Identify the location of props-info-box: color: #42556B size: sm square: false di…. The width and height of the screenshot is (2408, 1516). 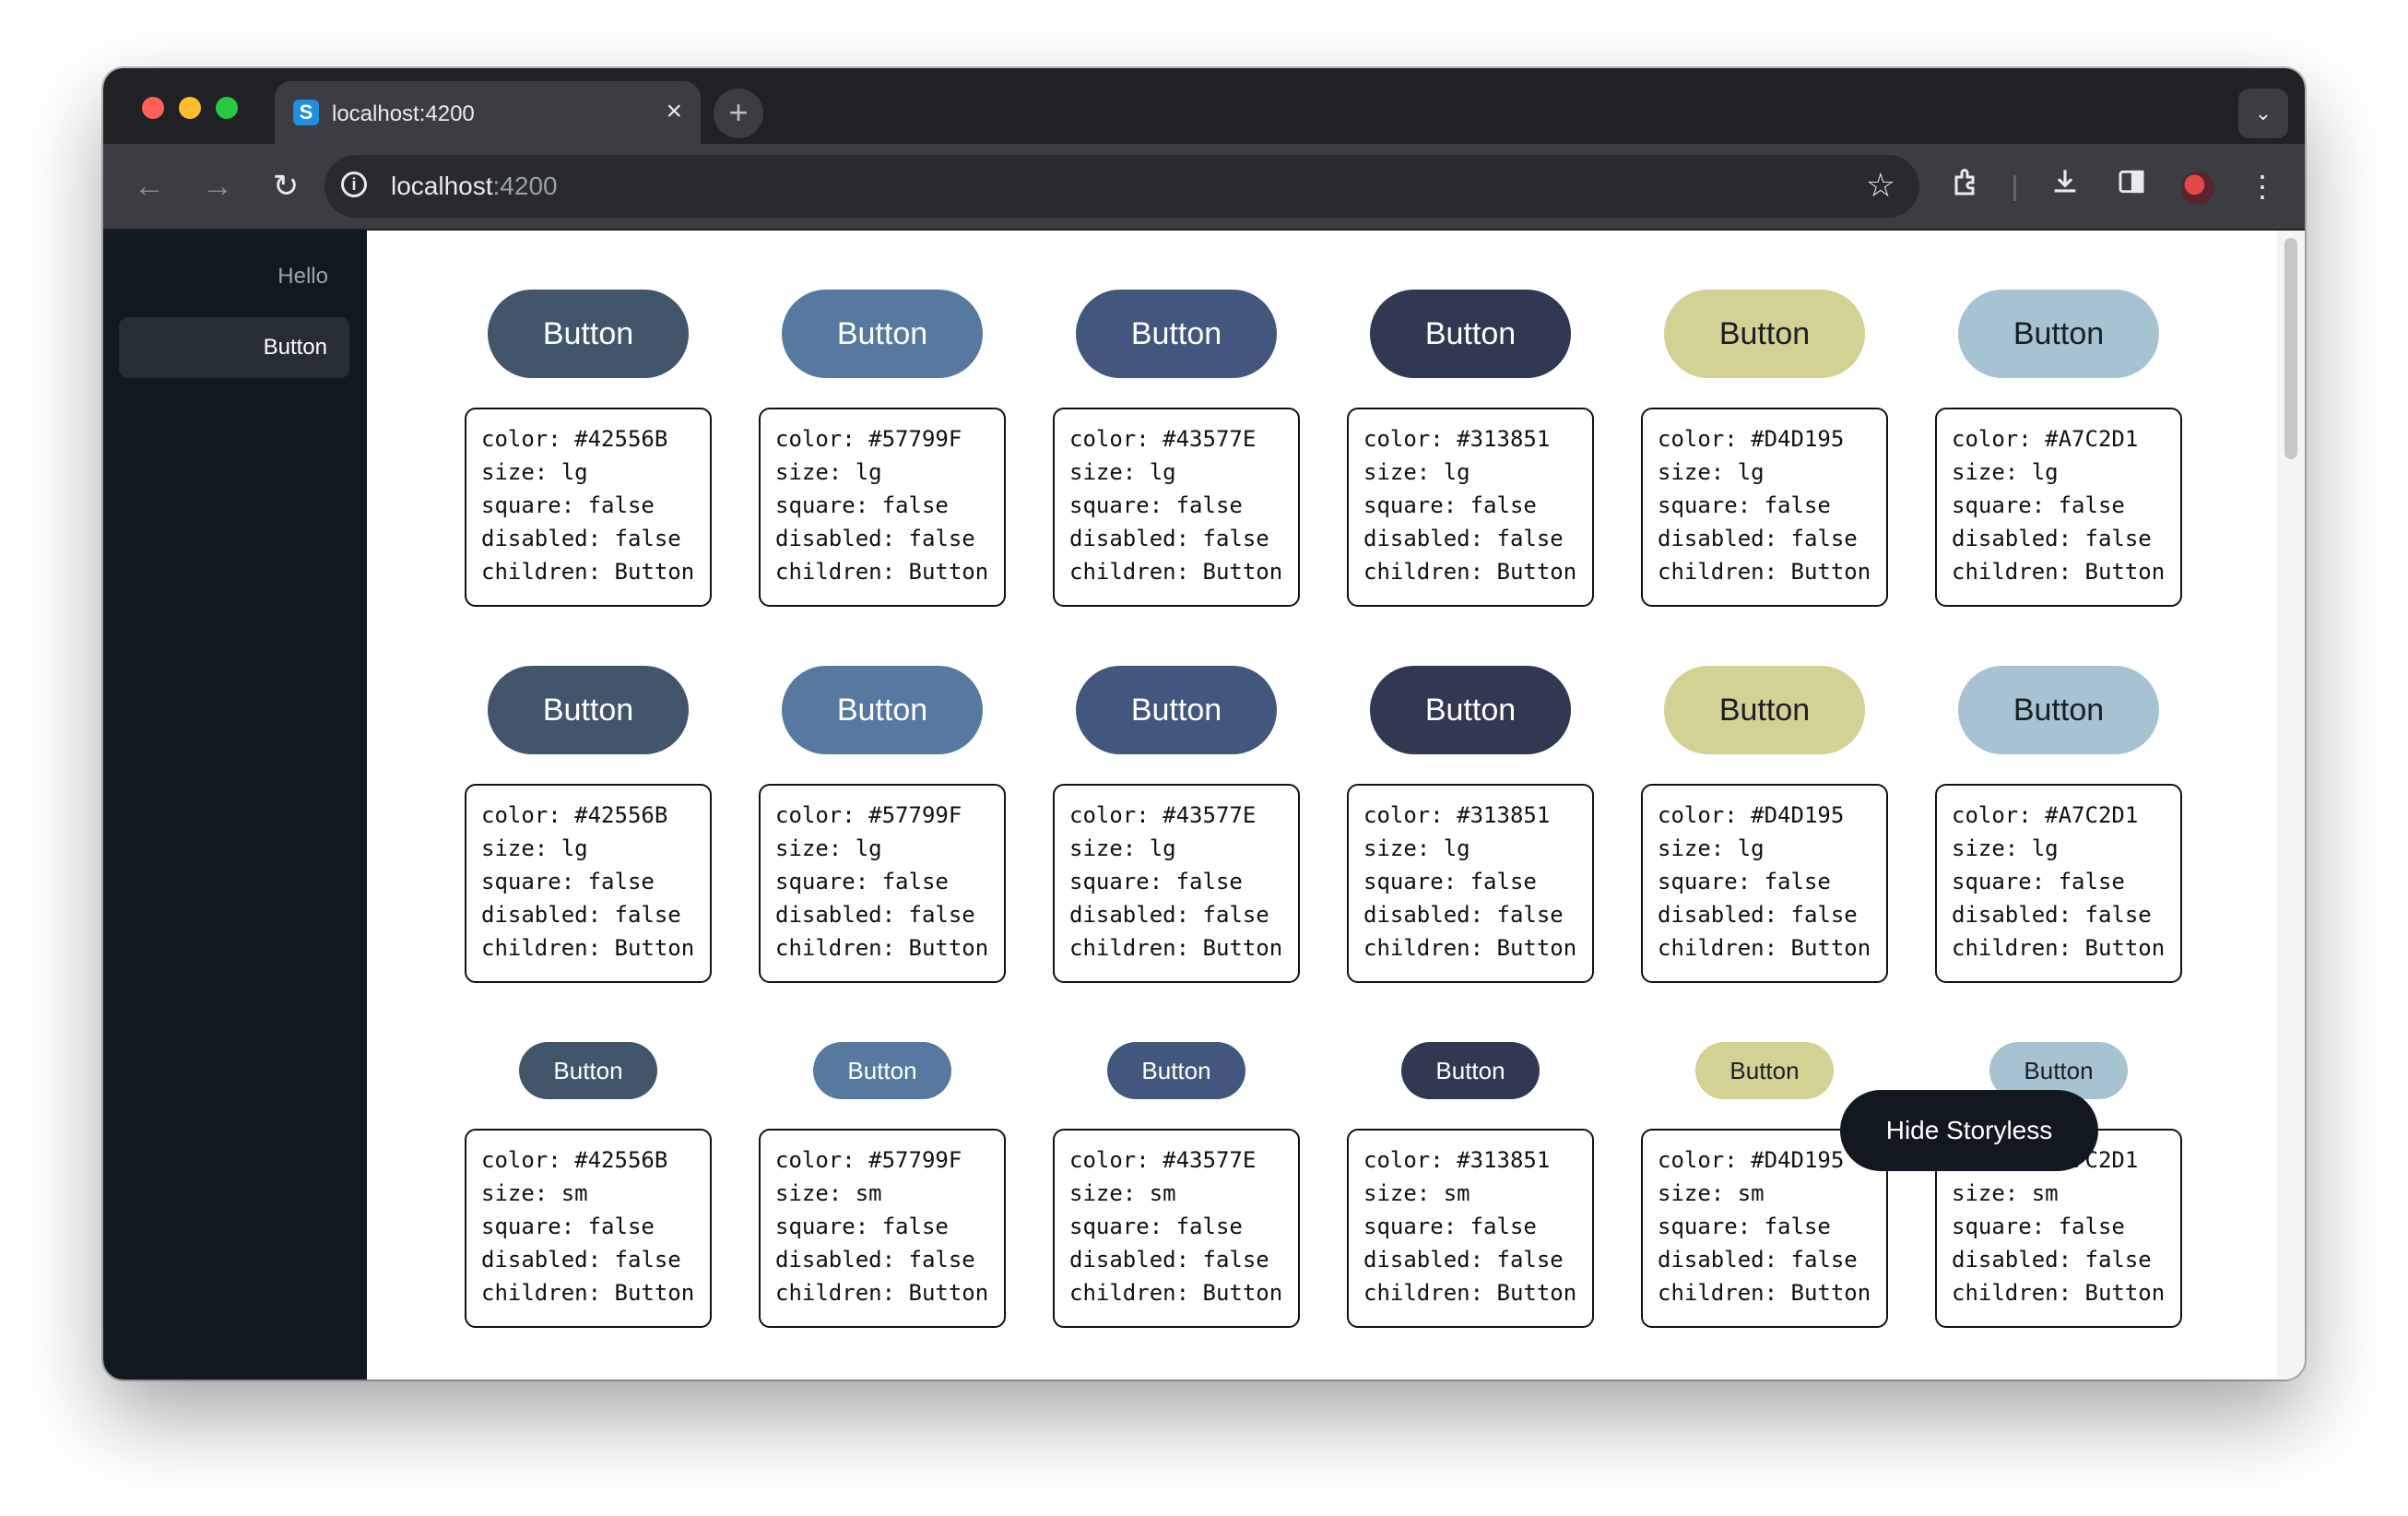
(588, 1228).